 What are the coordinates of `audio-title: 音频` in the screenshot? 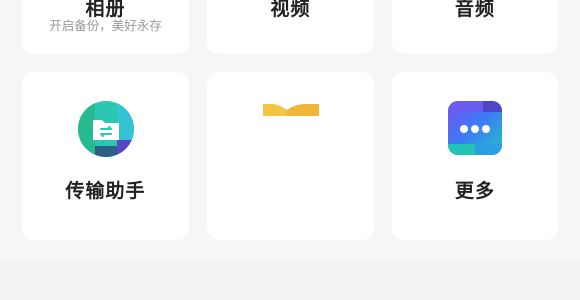 It's located at (474, 10).